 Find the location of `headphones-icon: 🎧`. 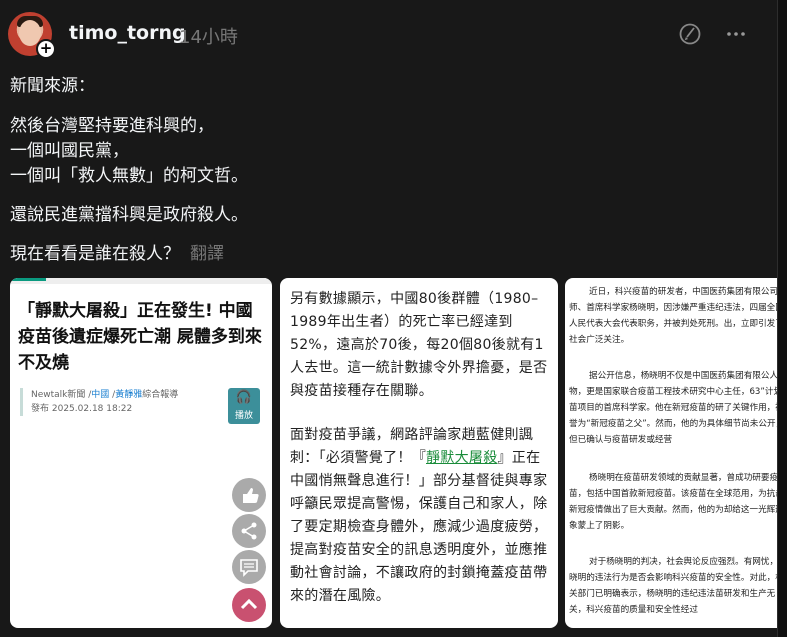

headphones-icon: 🎧 is located at coordinates (244, 397).